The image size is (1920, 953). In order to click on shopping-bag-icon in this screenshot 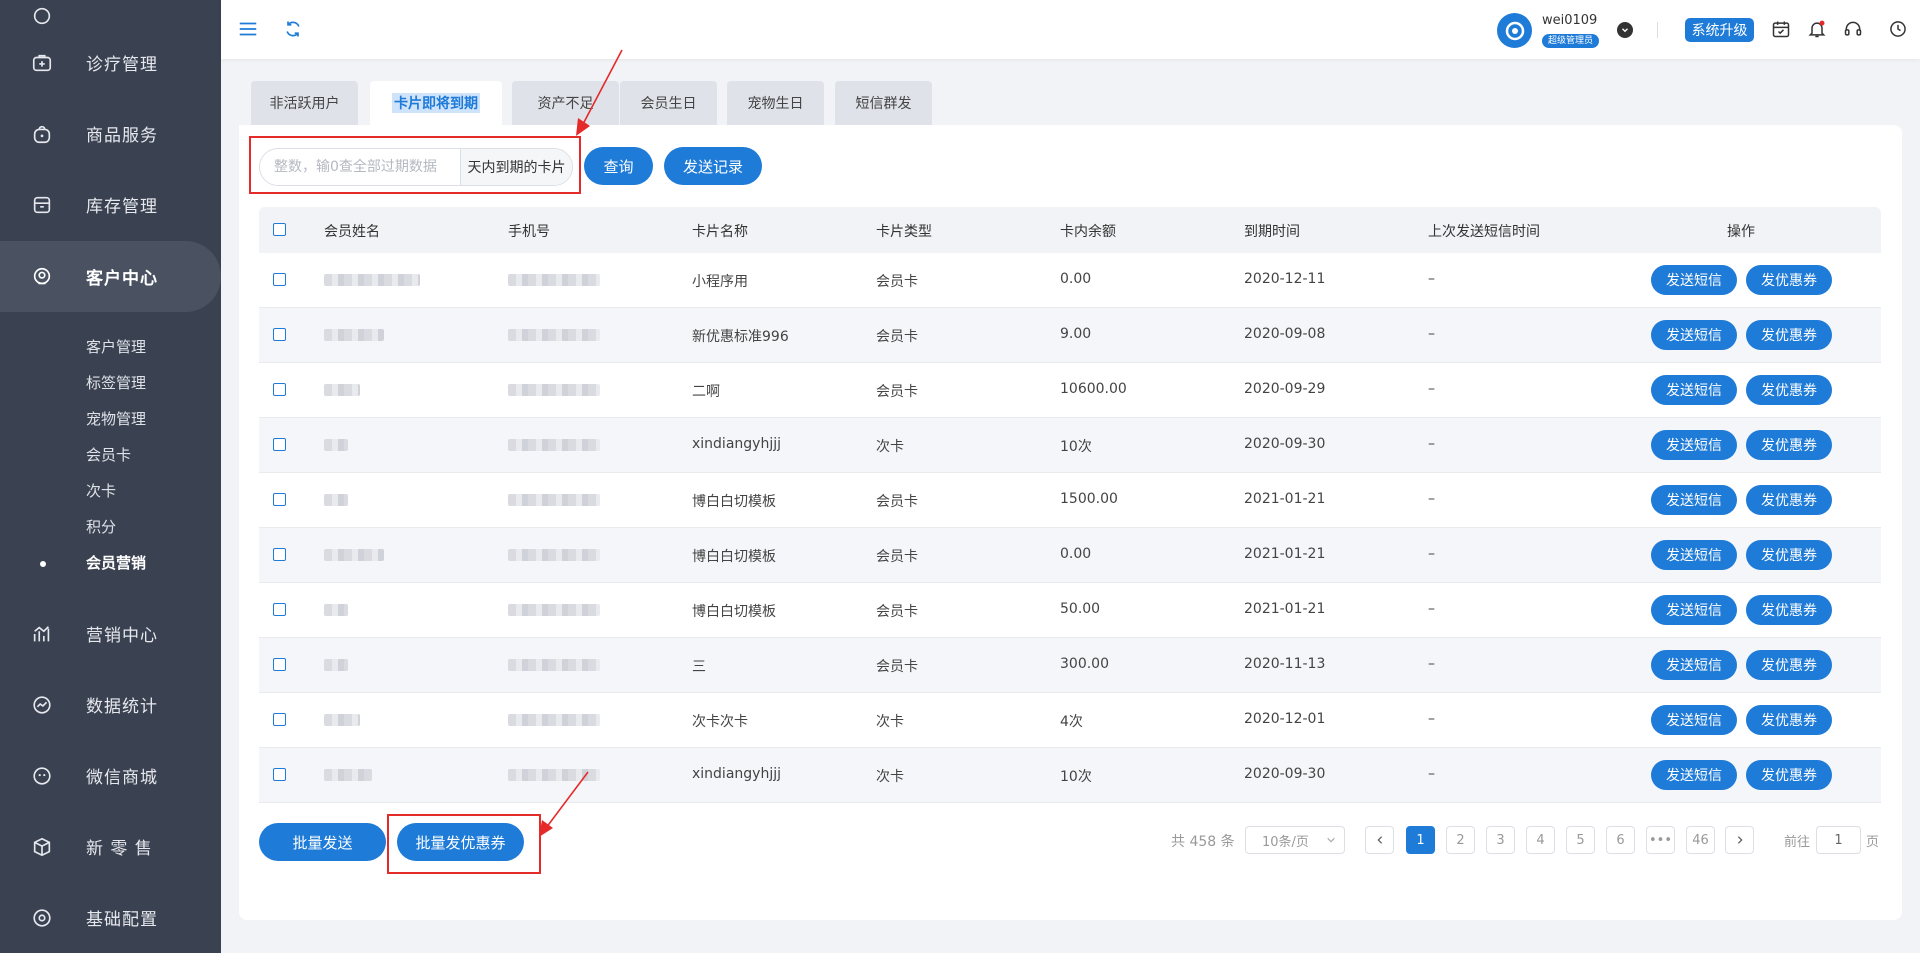, I will do `click(42, 134)`.